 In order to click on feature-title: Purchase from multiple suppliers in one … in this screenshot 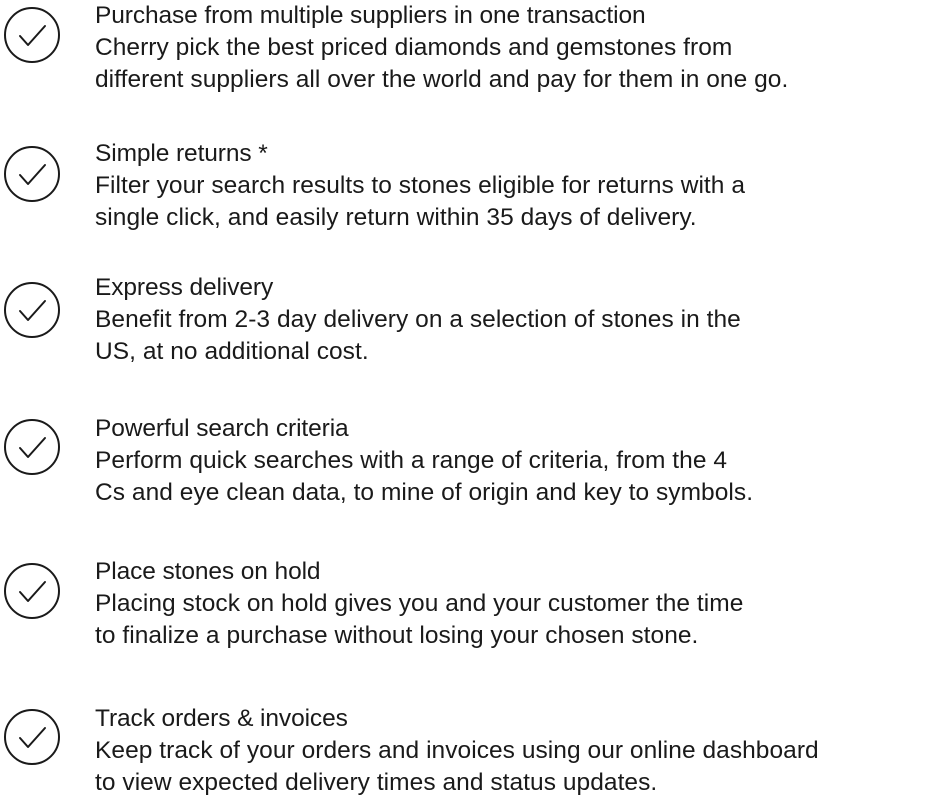, I will do `click(370, 15)`.